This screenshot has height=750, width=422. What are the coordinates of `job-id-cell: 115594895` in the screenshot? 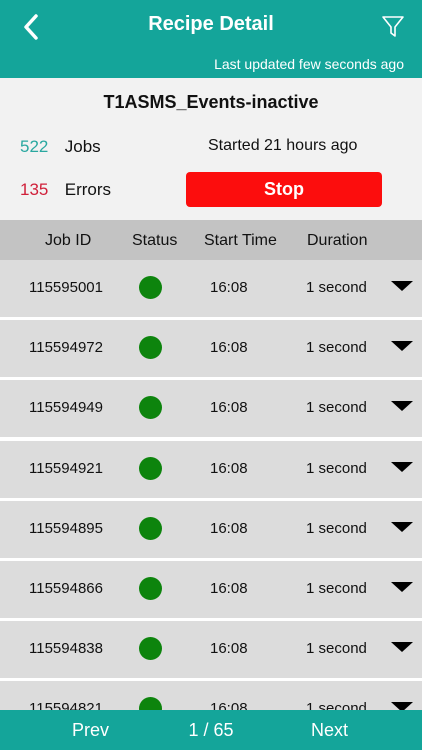 It's located at (66, 528).